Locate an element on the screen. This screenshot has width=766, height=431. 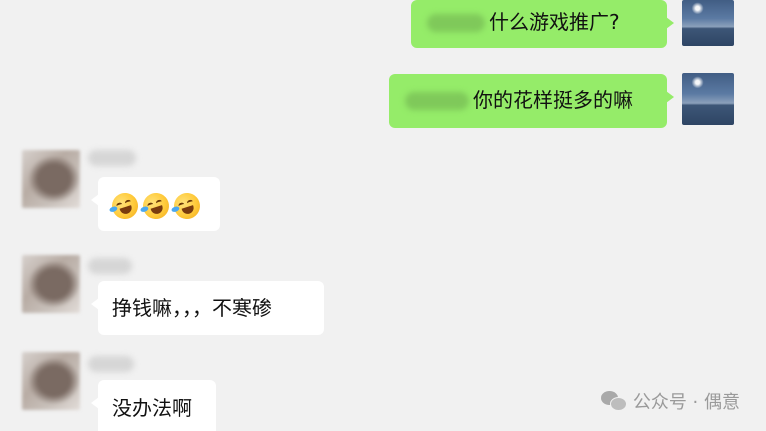
received-message-bubble: 挣钱嘛，，，不寒碜 is located at coordinates (207, 308).